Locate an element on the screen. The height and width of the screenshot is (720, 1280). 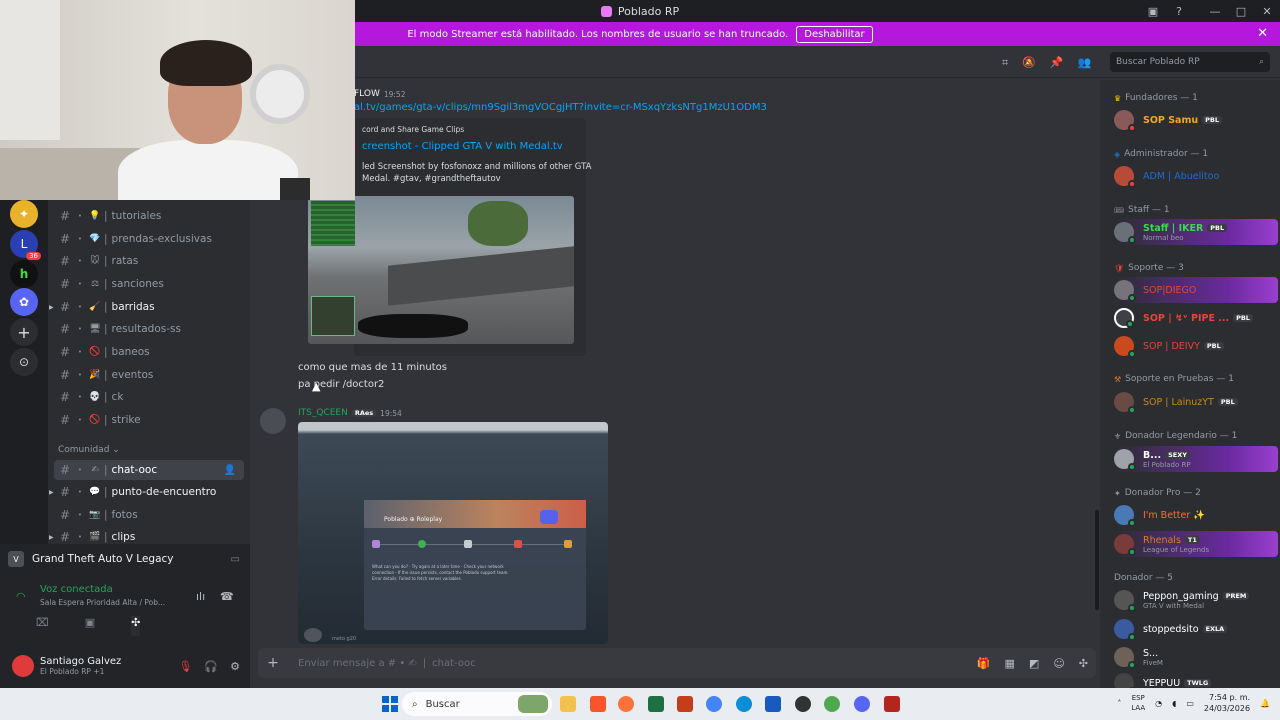
word-icon is located at coordinates (773, 704).